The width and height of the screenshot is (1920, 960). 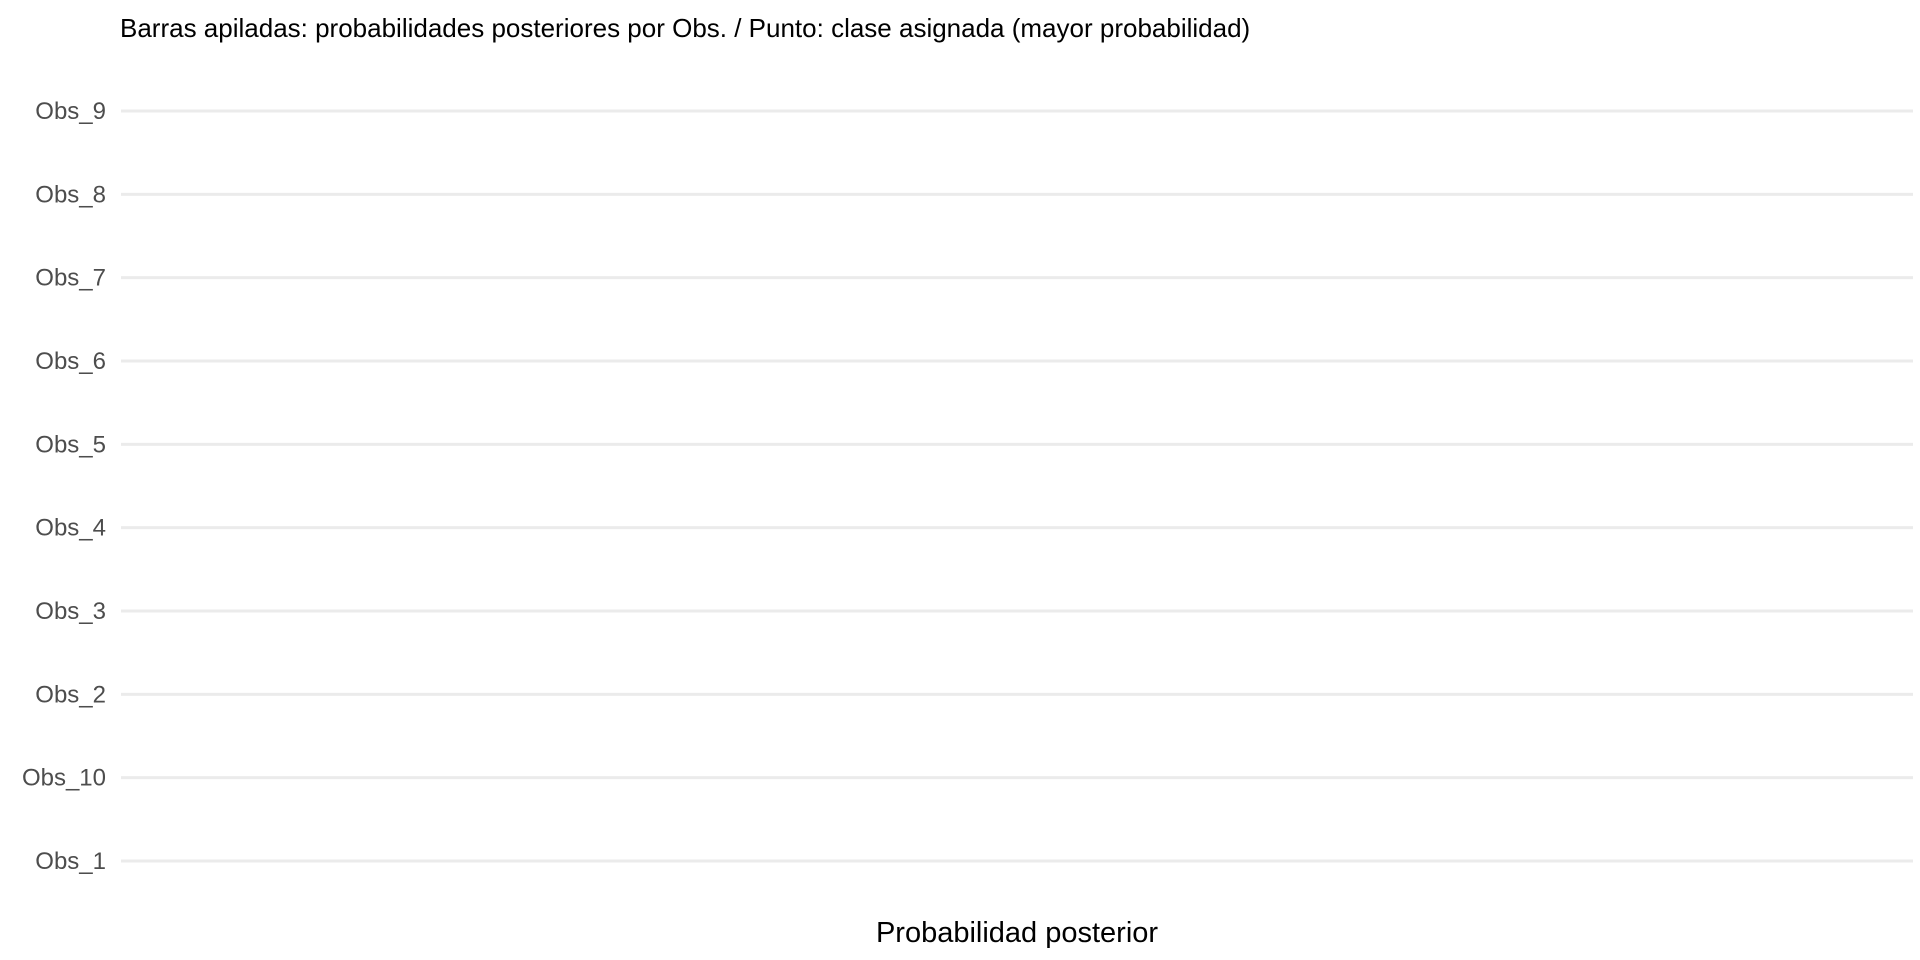 What do you see at coordinates (70, 111) in the screenshot?
I see `y-tick-label-obs-9: Obs_9` at bounding box center [70, 111].